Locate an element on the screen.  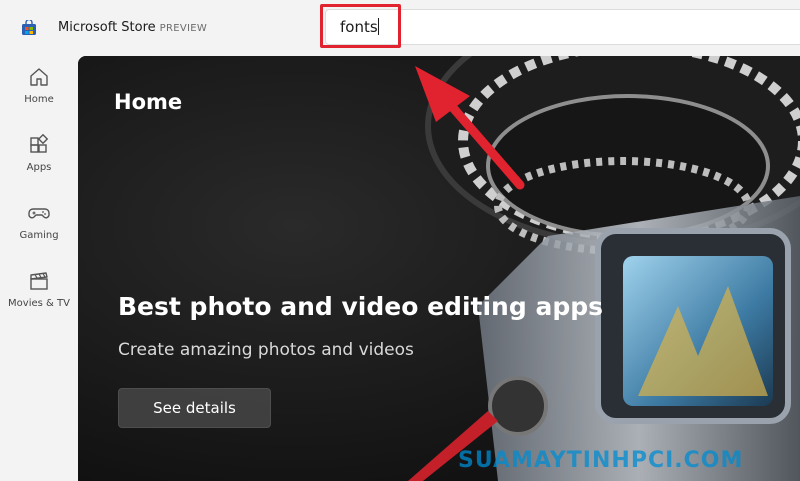
preview-tag: PREVIEW is located at coordinates (183, 28).